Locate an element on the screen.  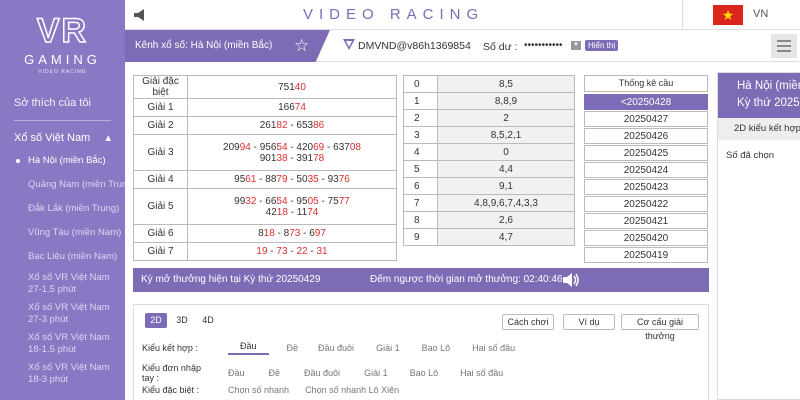
number-segment: - 11 is located at coordinates (297, 212).